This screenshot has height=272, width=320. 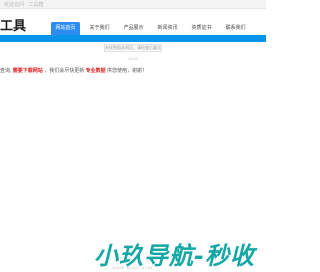 What do you see at coordinates (133, 58) in the screenshot?
I see `date-text: 11-02` at bounding box center [133, 58].